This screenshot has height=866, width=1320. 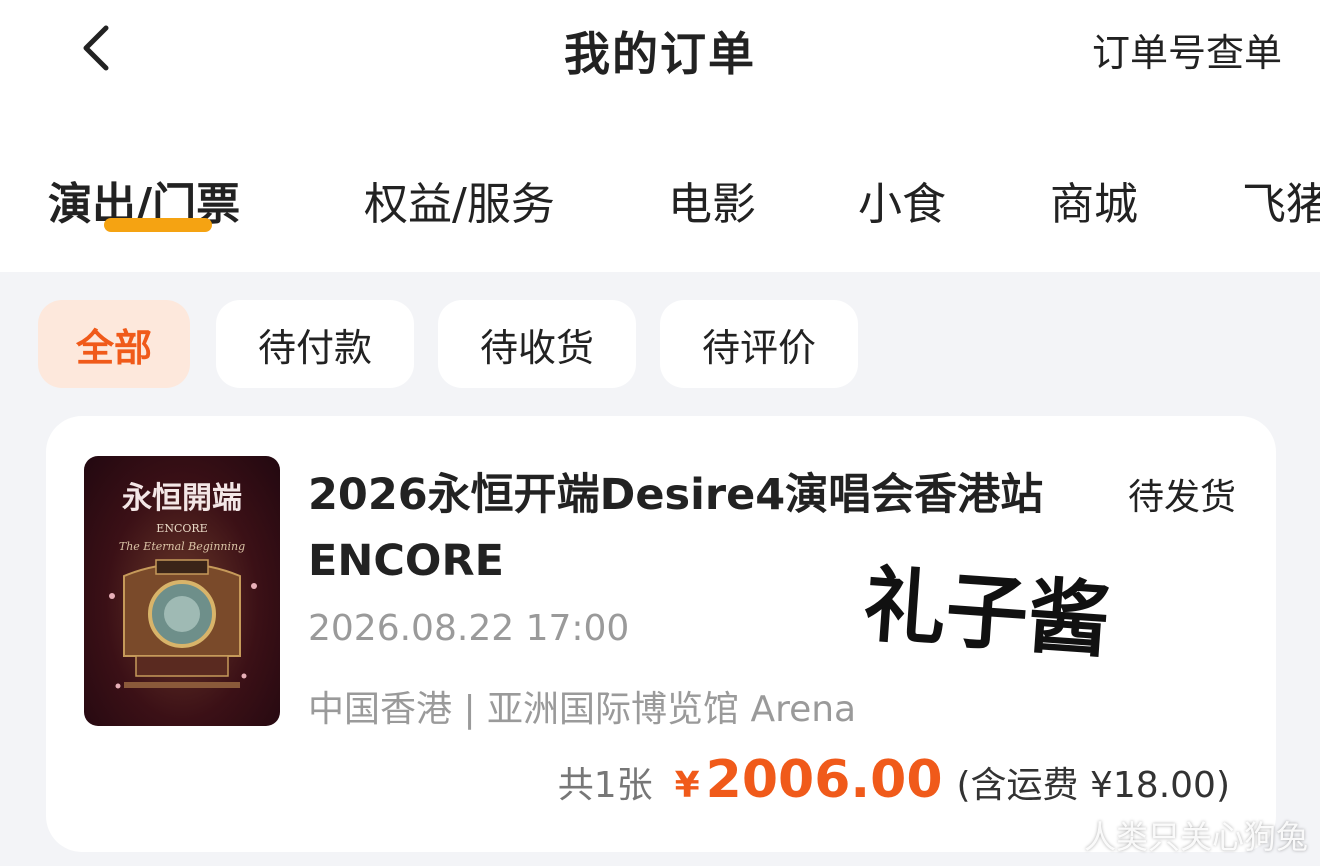 I want to click on order-number-lookup-link: 订单号查单, so click(x=1187, y=49).